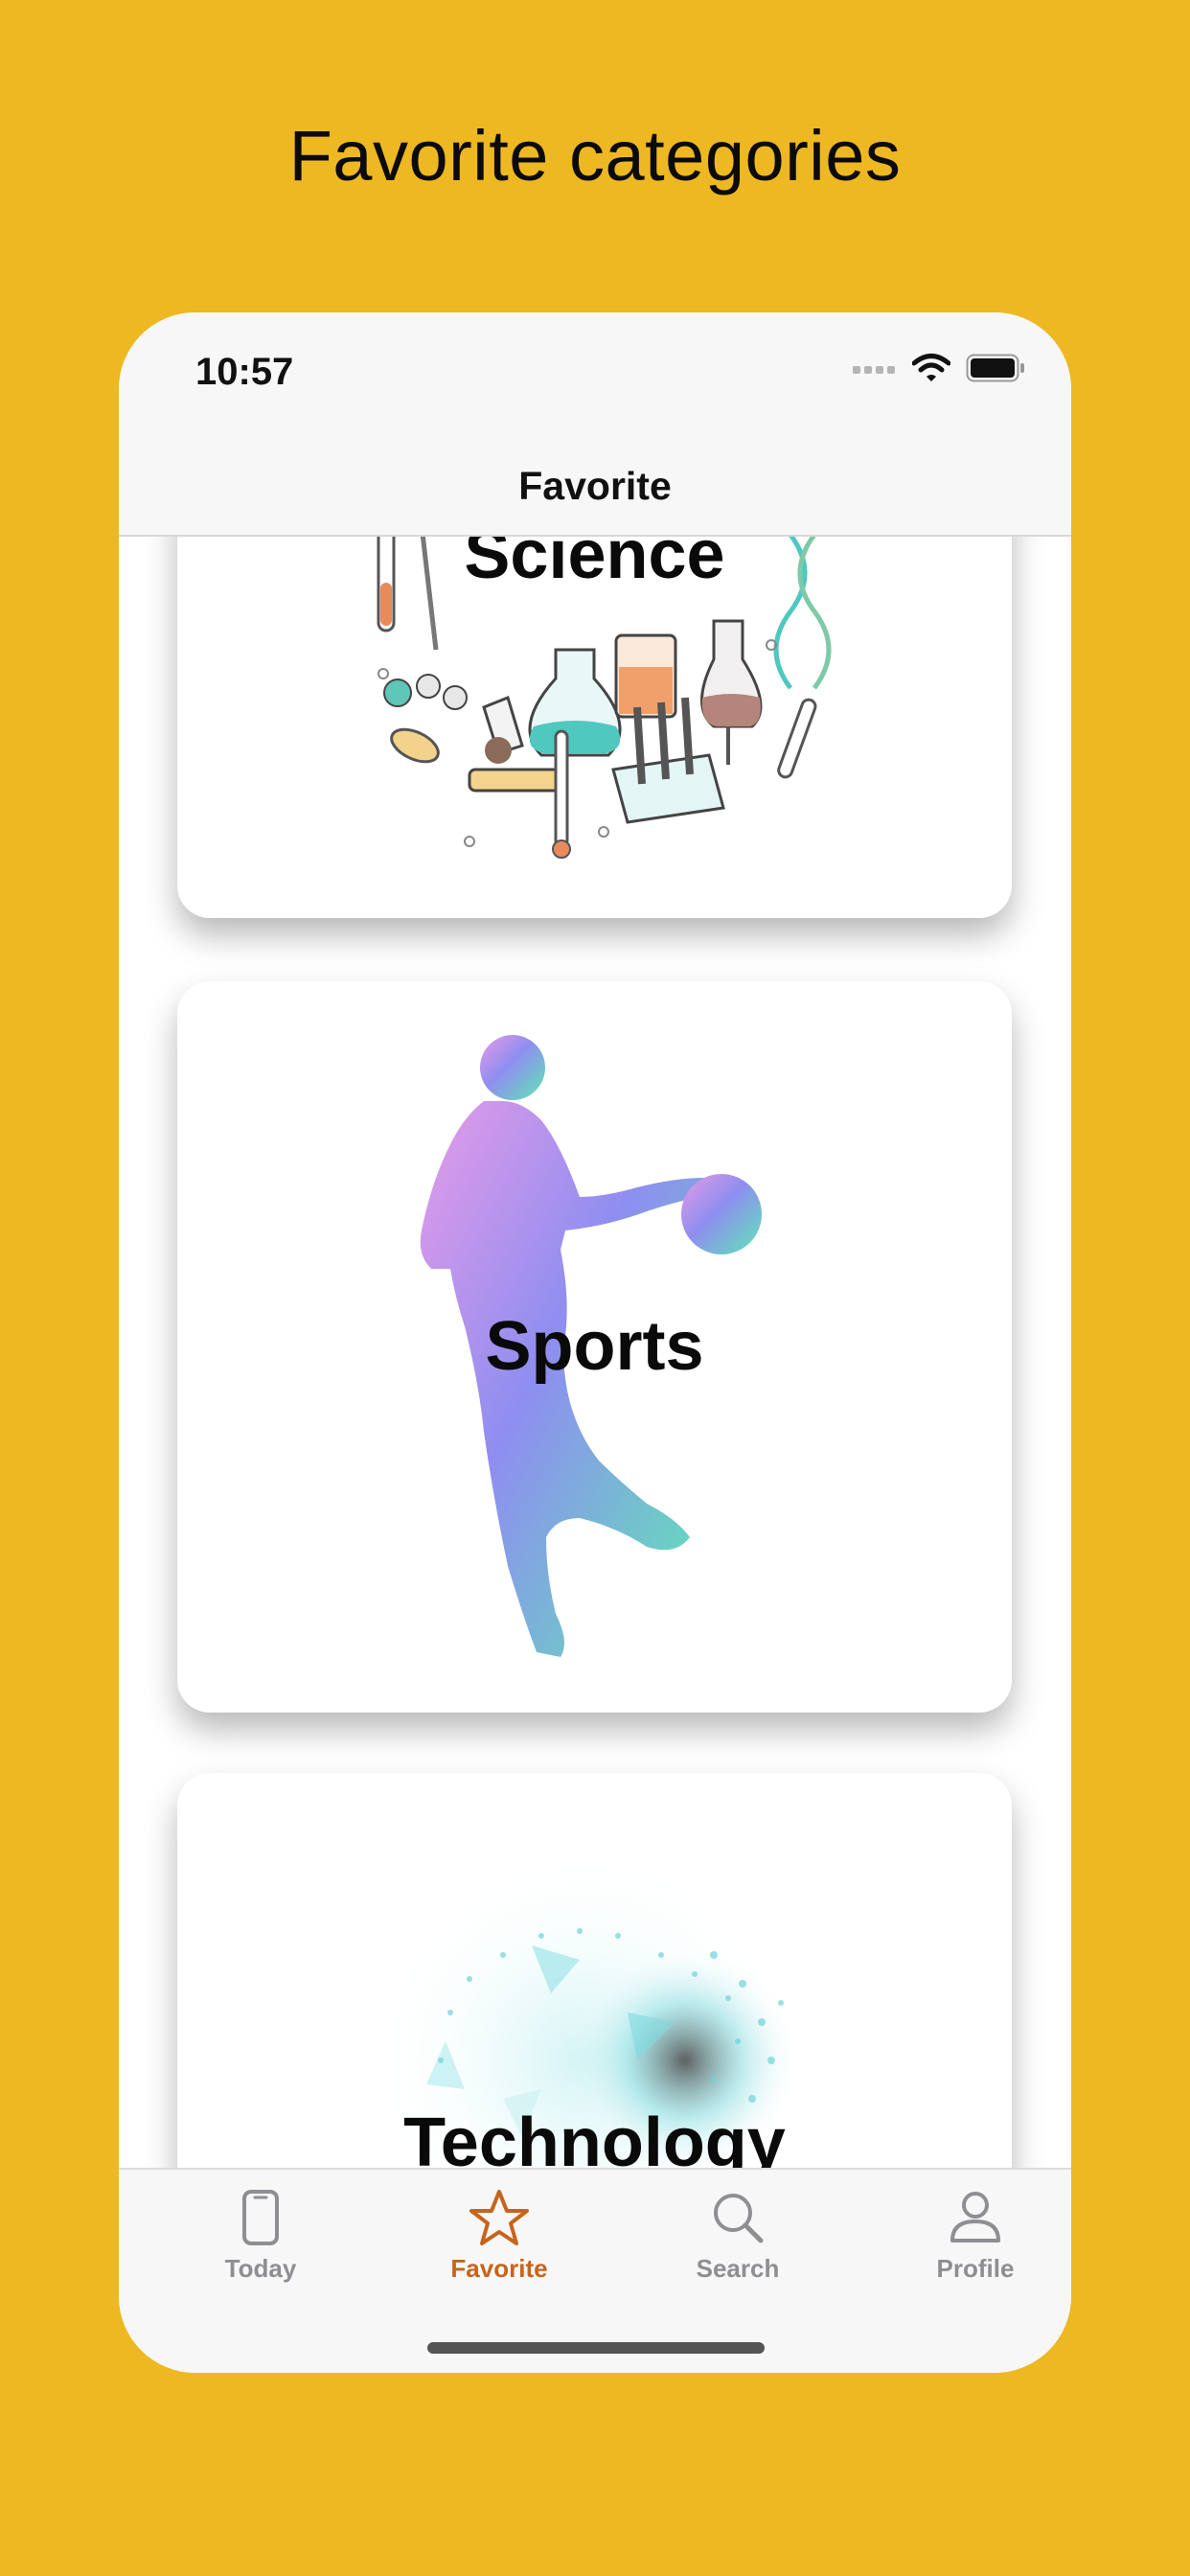 This screenshot has width=1190, height=2576. Describe the element at coordinates (499, 2217) in the screenshot. I see `star-icon` at that location.